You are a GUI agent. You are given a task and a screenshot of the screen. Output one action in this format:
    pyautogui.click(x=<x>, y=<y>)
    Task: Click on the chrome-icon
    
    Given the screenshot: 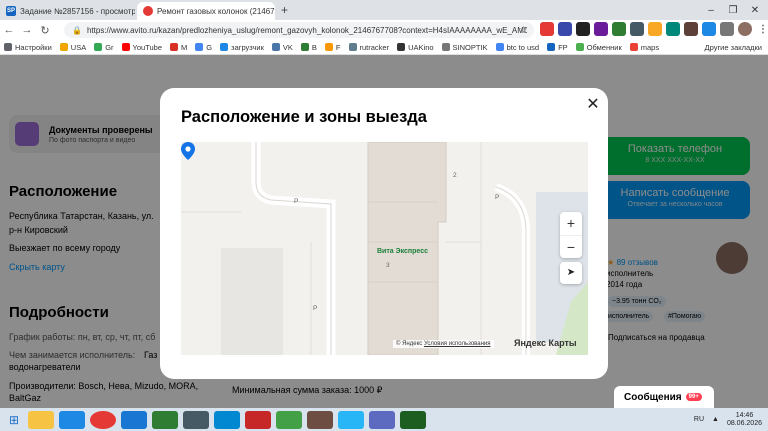 What is the action you would take?
    pyautogui.click(x=103, y=419)
    